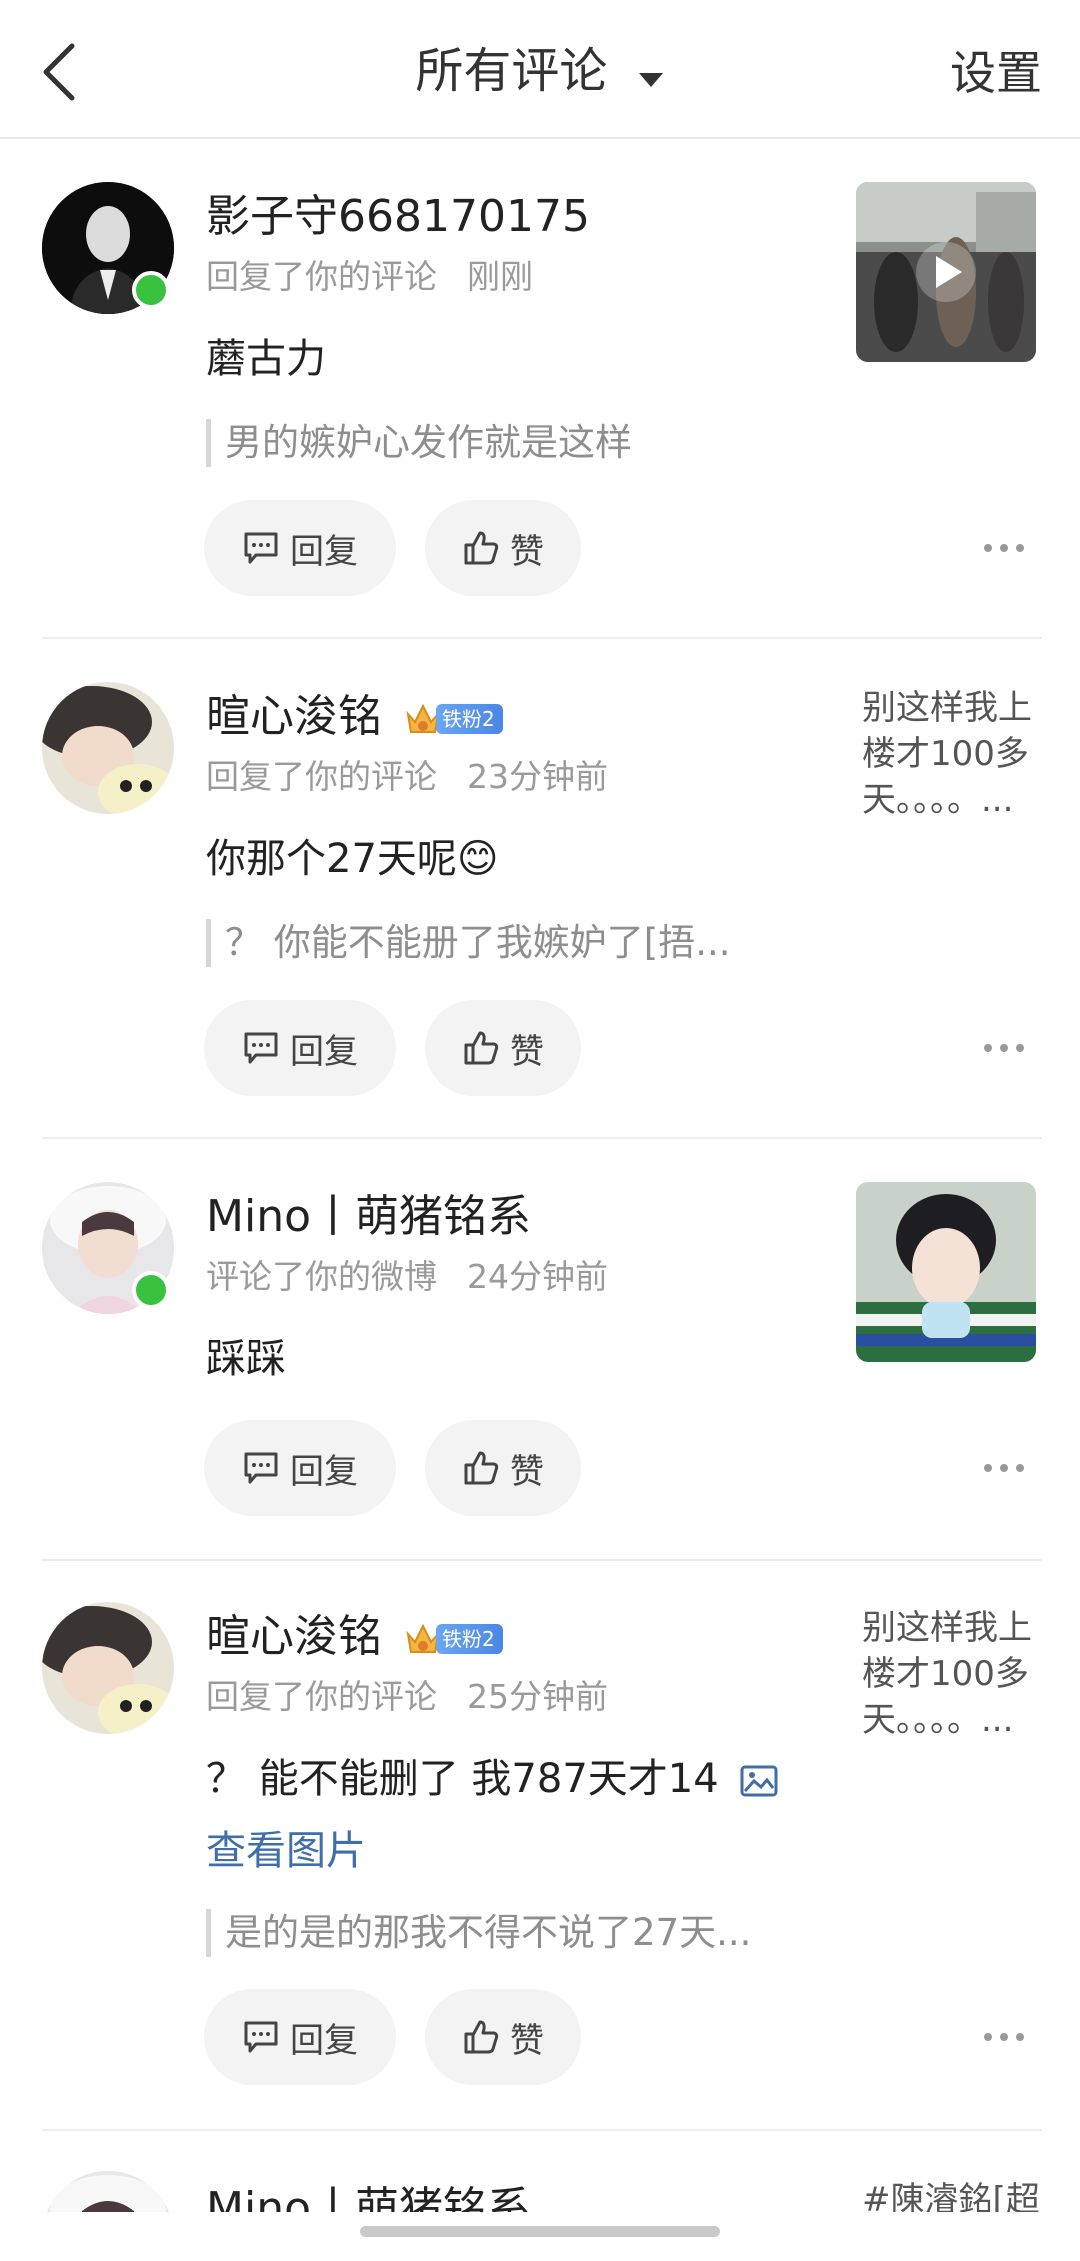  I want to click on comment-text: 你那个27天呢😊, so click(352, 859).